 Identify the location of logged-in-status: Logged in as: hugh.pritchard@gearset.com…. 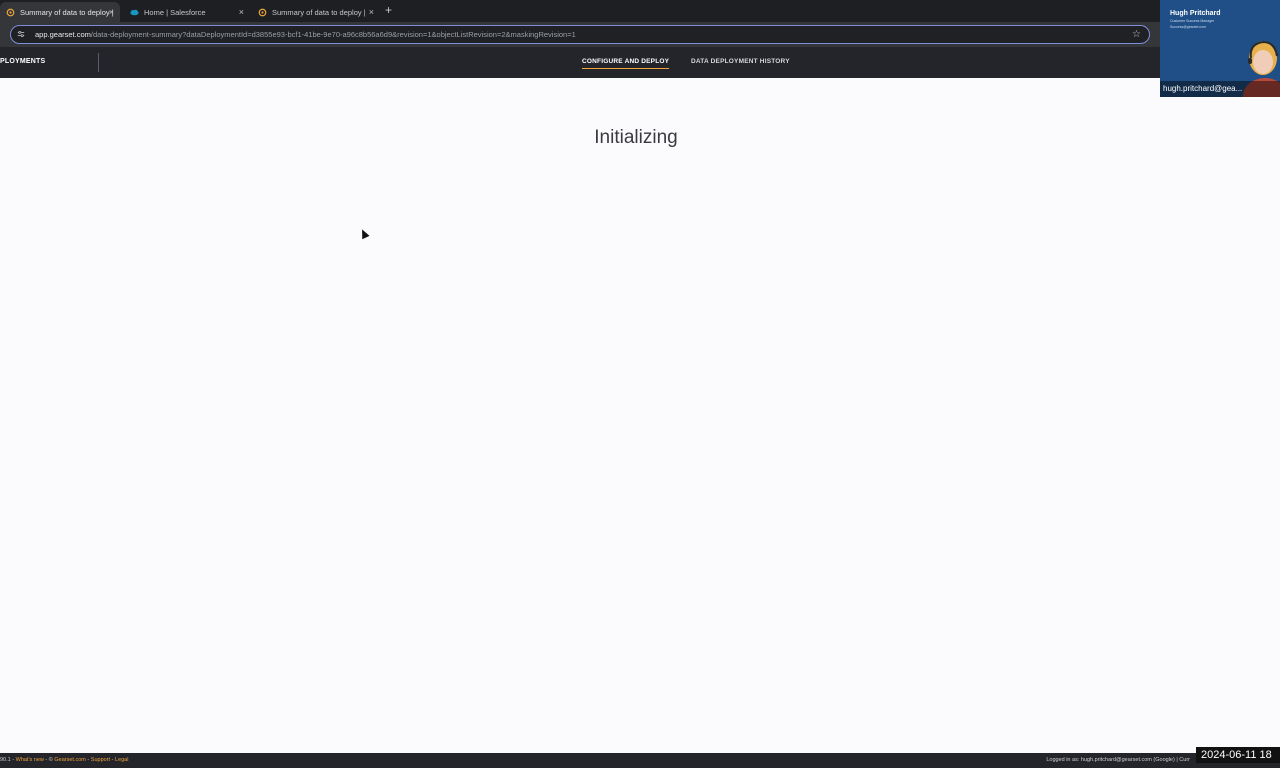
(1118, 760).